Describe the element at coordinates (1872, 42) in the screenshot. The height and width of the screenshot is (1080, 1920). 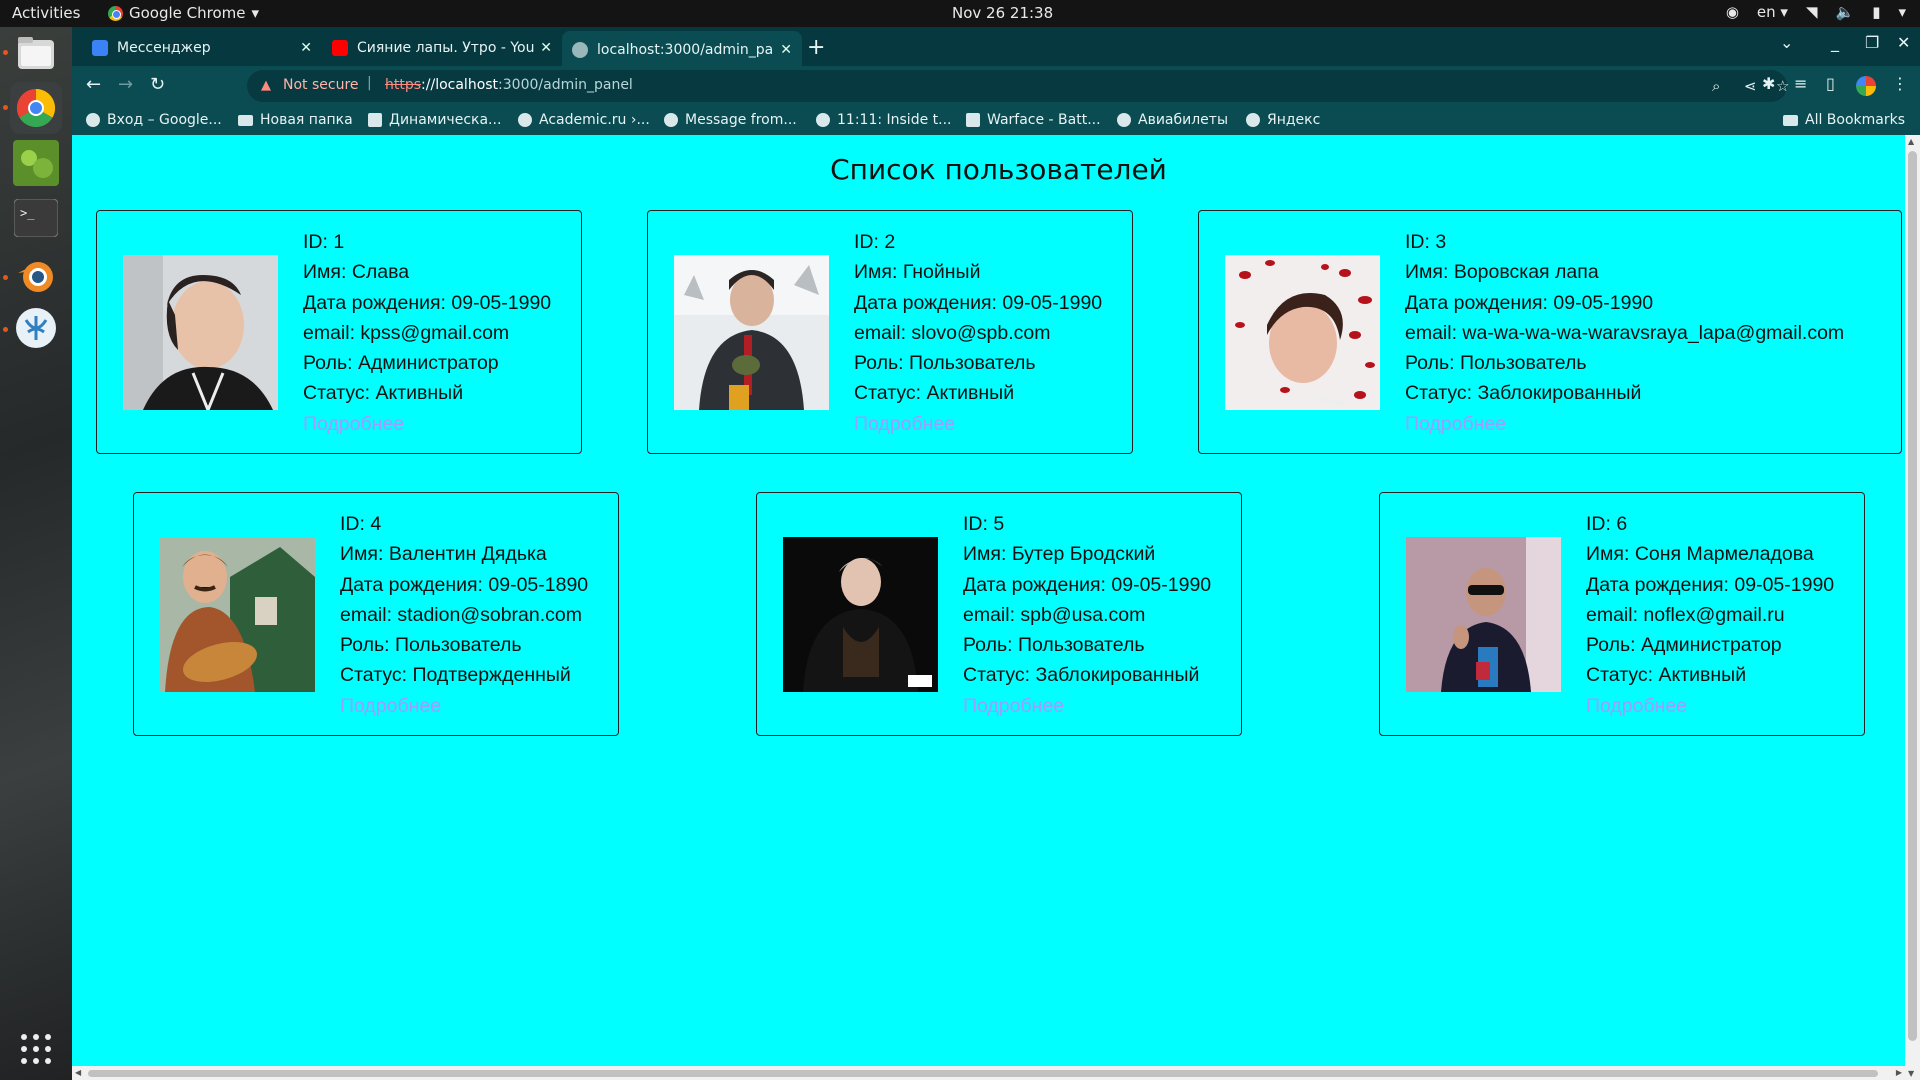
I see `restore-button: ❐` at that location.